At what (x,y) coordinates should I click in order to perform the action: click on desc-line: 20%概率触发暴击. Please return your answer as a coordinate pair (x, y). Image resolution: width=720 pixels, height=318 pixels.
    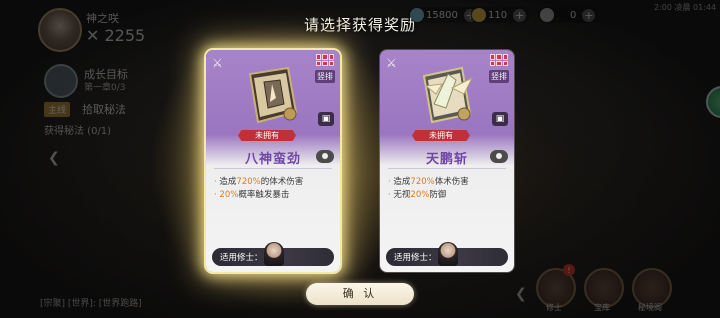
    Looking at the image, I should click on (258, 195).